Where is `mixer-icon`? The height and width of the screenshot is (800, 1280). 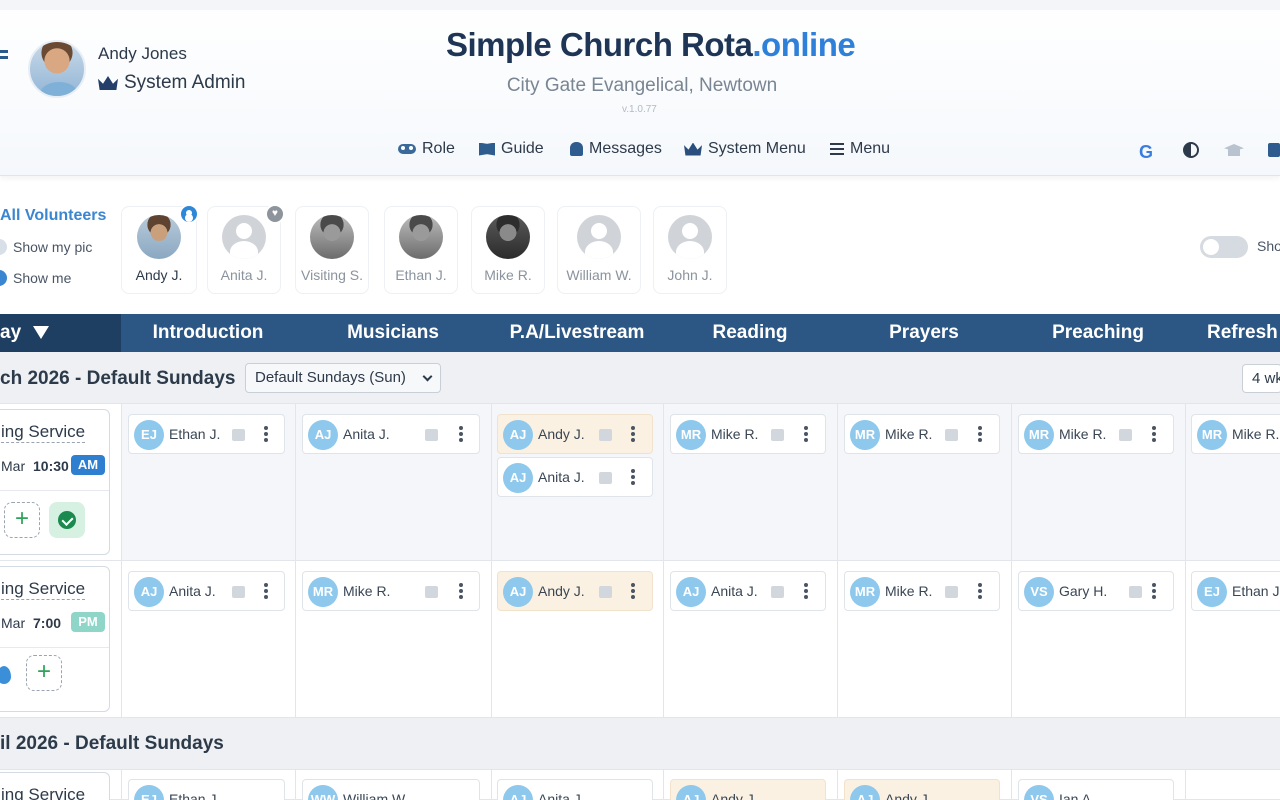 mixer-icon is located at coordinates (605, 592).